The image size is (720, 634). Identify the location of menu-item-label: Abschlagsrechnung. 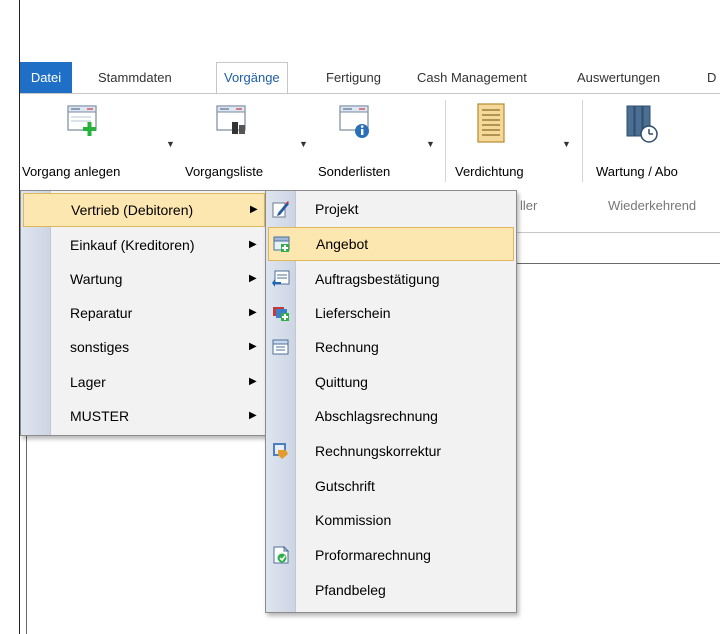
(376, 416).